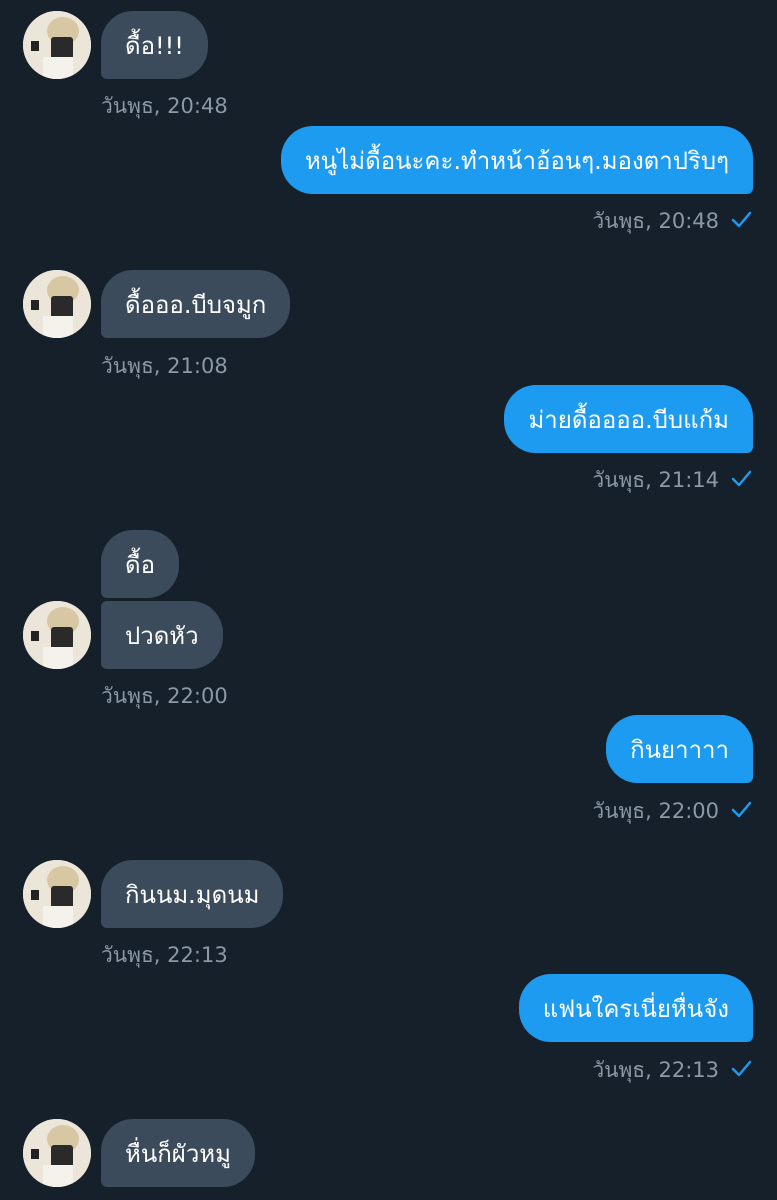 Image resolution: width=777 pixels, height=1200 pixels. I want to click on message-text: กินนม.มุดนม, so click(192, 894).